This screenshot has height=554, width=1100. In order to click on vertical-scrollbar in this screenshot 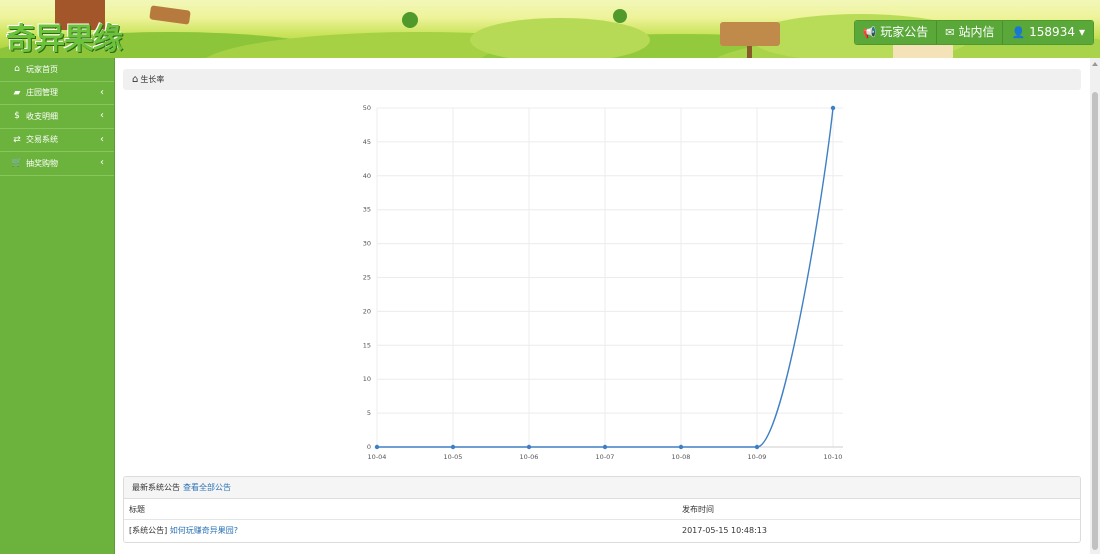, I will do `click(1095, 306)`.